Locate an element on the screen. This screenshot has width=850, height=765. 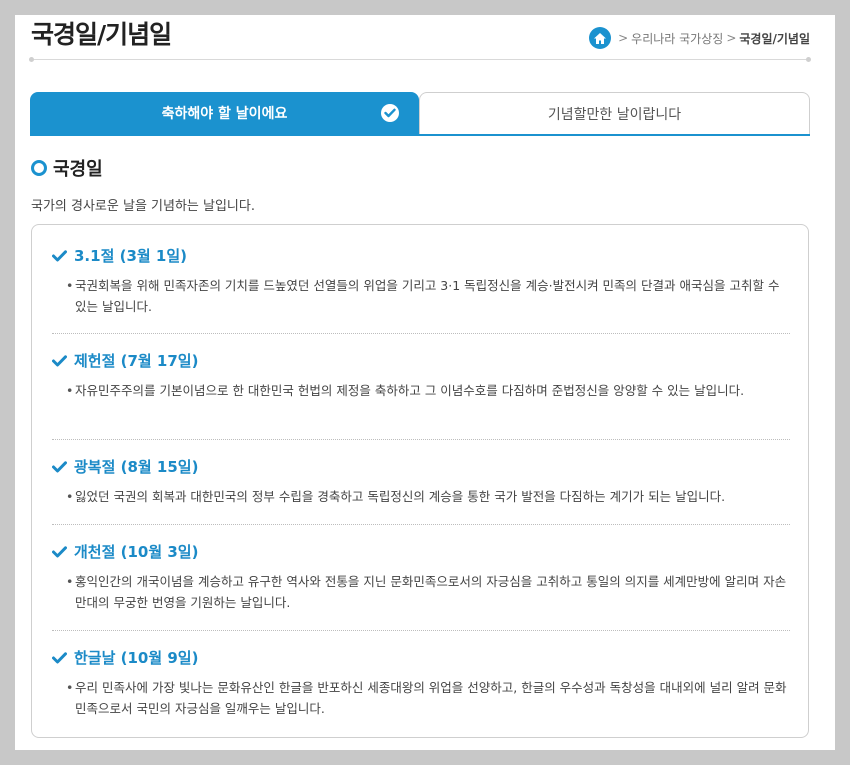
tab-celebrate: 축하해야 할 날이에요 is located at coordinates (224, 113).